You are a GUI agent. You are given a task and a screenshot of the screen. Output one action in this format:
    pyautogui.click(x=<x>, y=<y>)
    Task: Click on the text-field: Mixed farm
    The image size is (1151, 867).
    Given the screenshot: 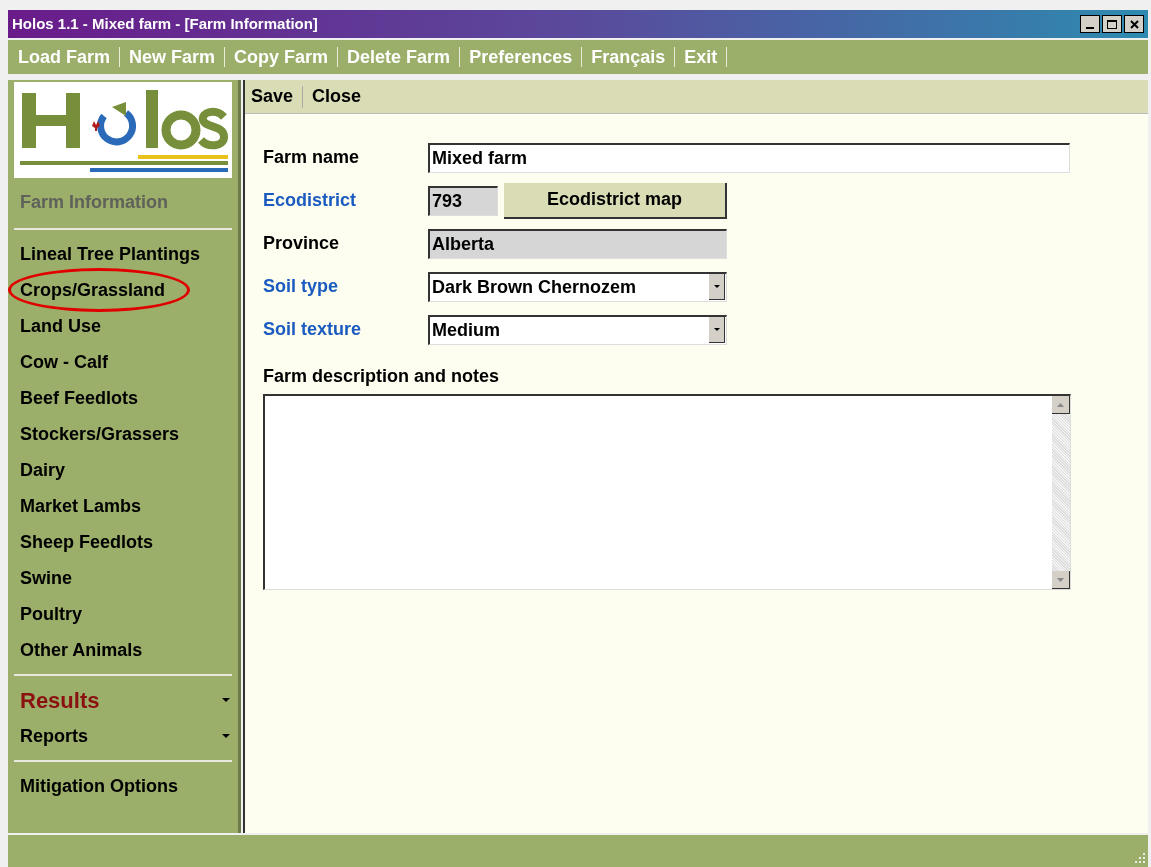 What is the action you would take?
    pyautogui.click(x=749, y=157)
    